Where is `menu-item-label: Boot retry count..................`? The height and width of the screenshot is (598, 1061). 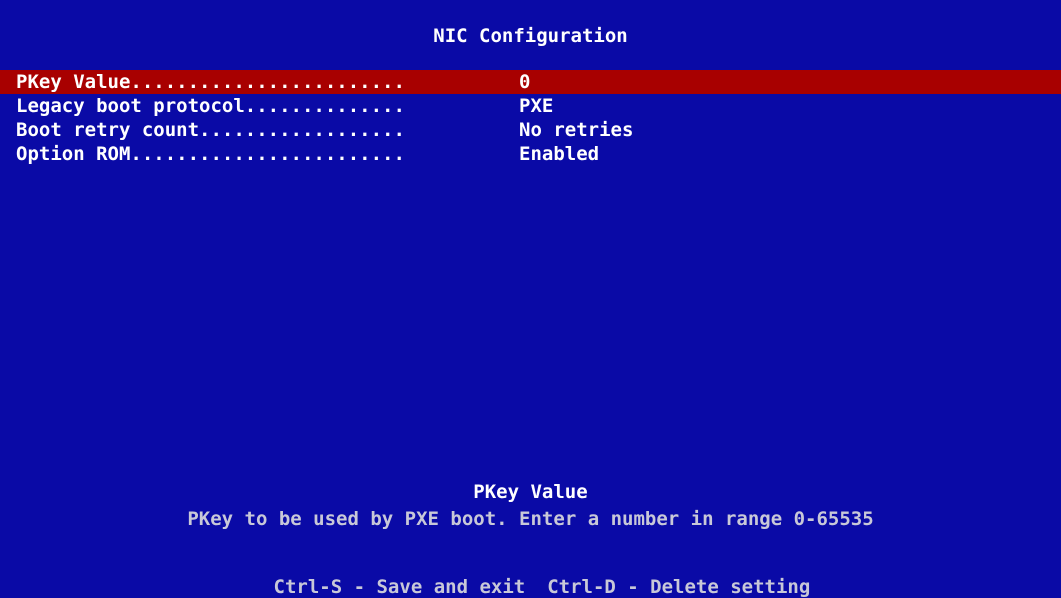 menu-item-label: Boot retry count.................. is located at coordinates (210, 130).